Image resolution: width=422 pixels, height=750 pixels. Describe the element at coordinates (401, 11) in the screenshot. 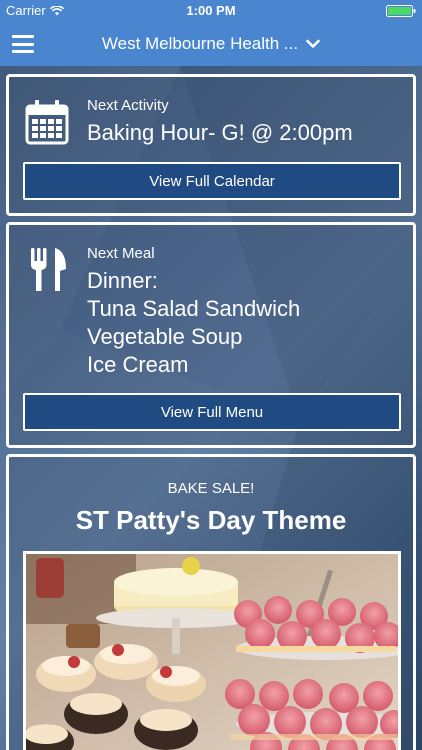

I see `battery-icon` at that location.